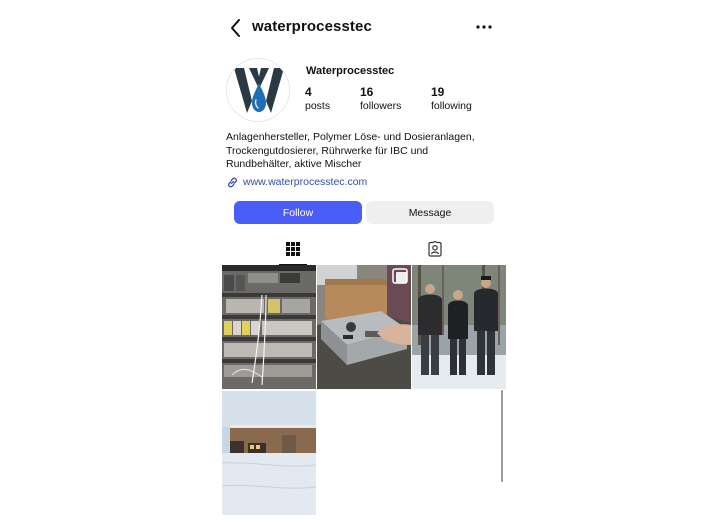  I want to click on profile-tabs, so click(364, 250).